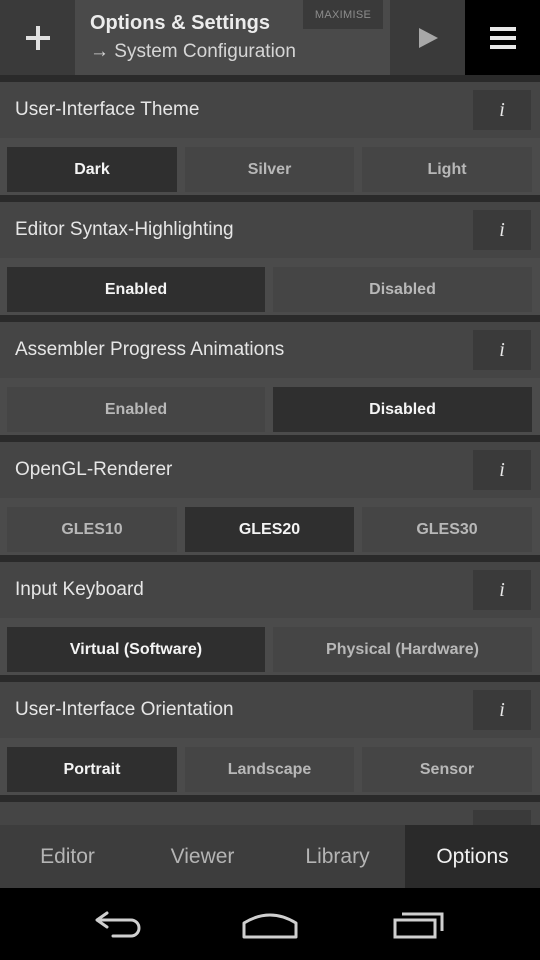 This screenshot has height=960, width=540. I want to click on play-button, so click(427, 37).